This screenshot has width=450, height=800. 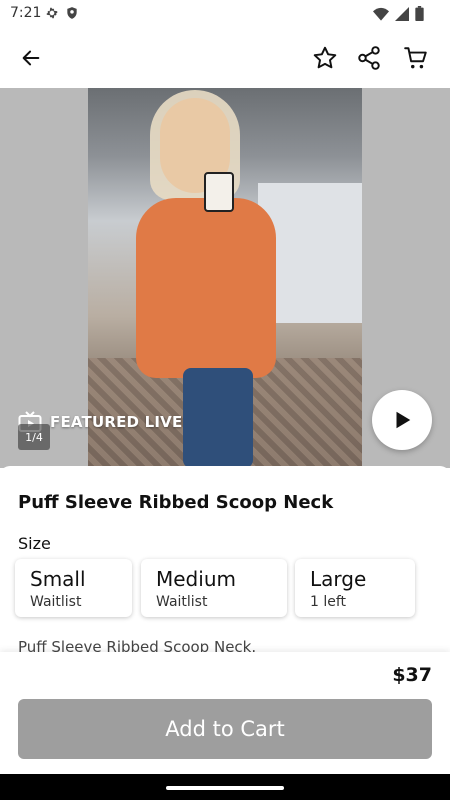 I want to click on favorite-button, so click(x=325, y=58).